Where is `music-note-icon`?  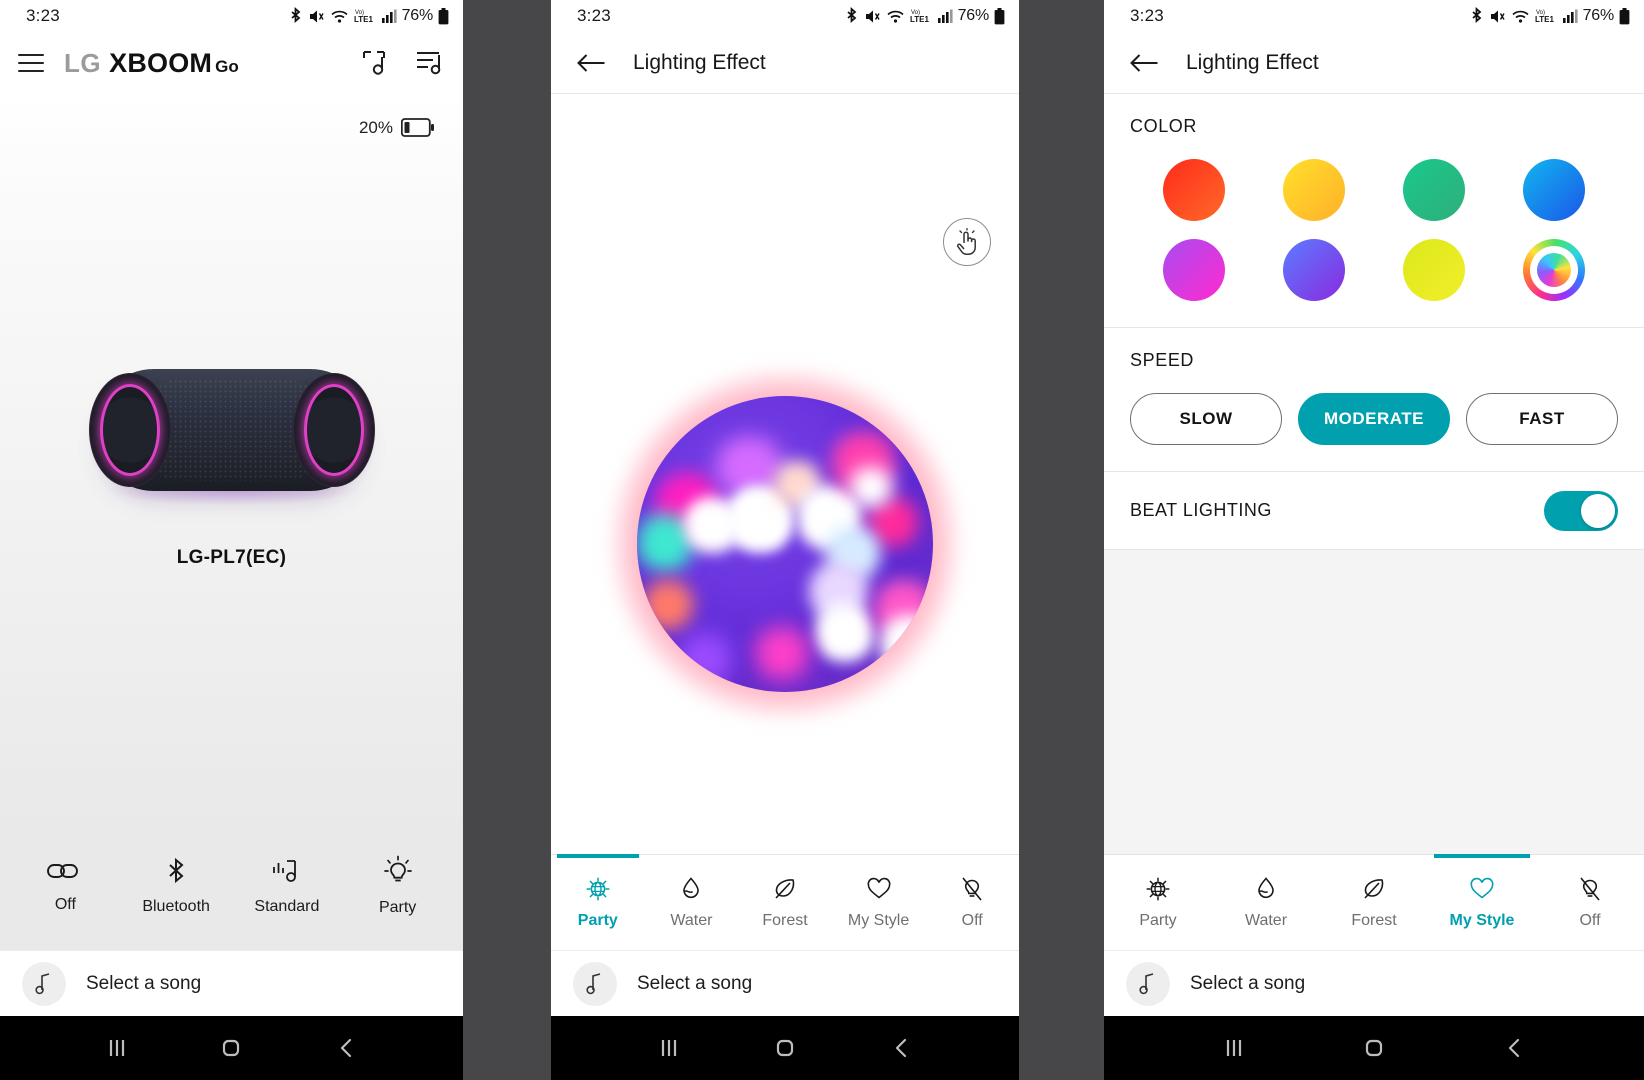 music-note-icon is located at coordinates (44, 983).